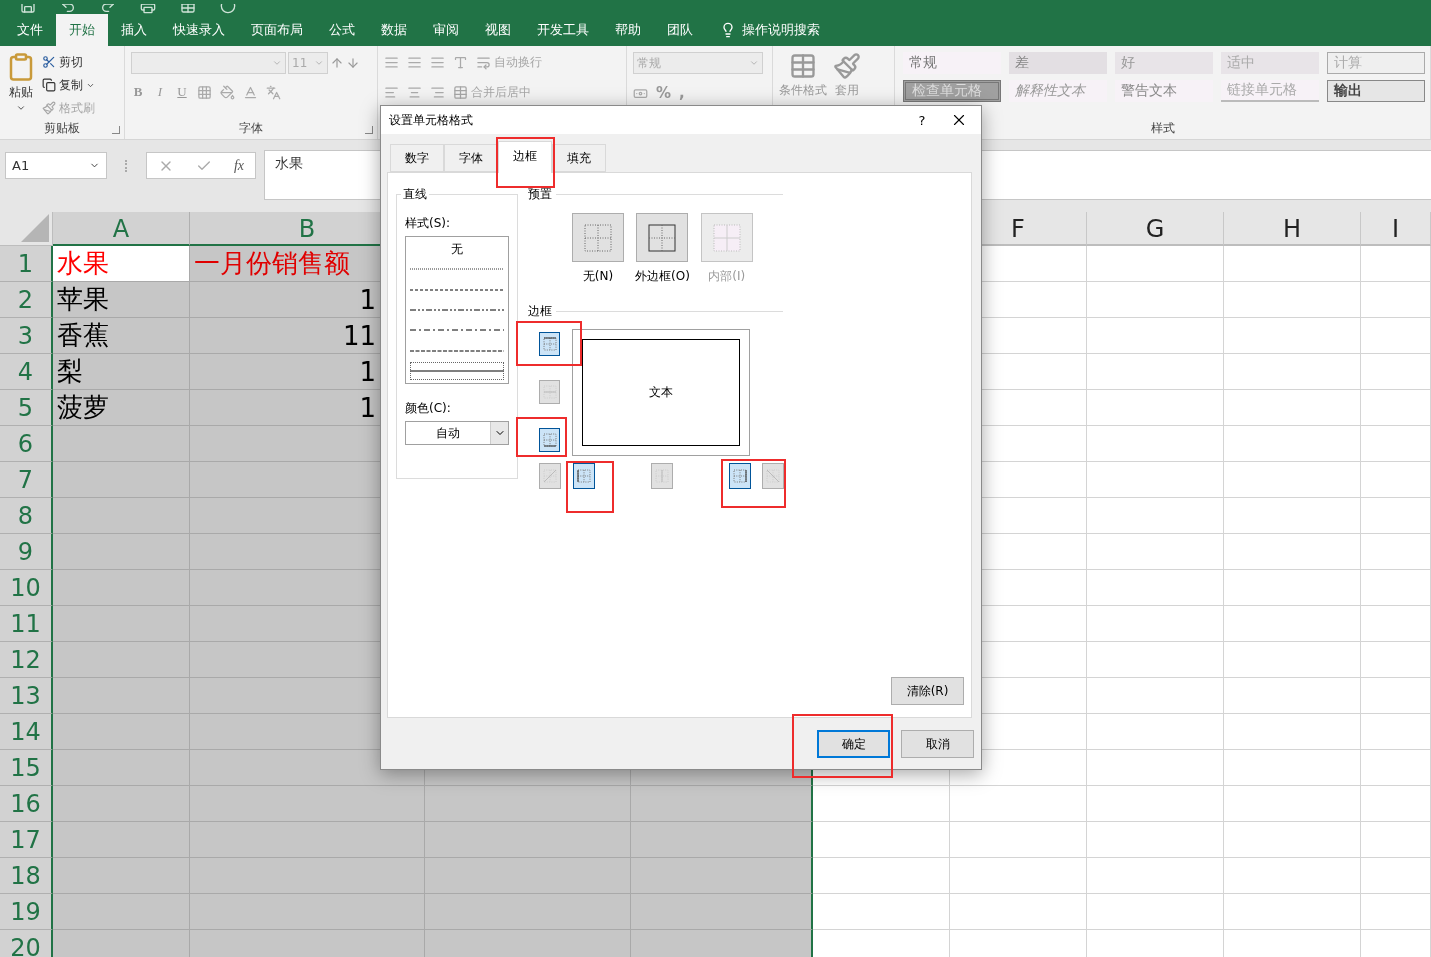  Describe the element at coordinates (272, 263) in the screenshot. I see `cell-text: 一月份销售额` at that location.